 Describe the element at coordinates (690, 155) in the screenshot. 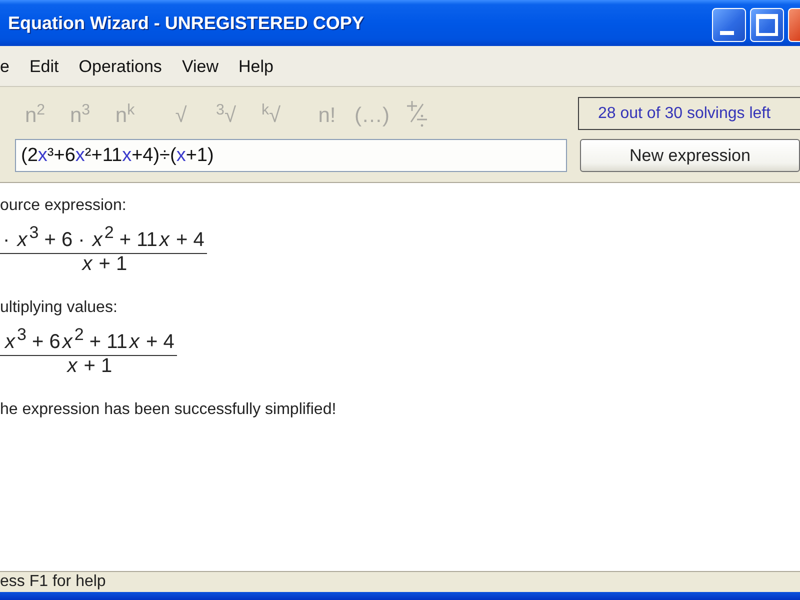

I see `new-expression-button: New expression` at that location.